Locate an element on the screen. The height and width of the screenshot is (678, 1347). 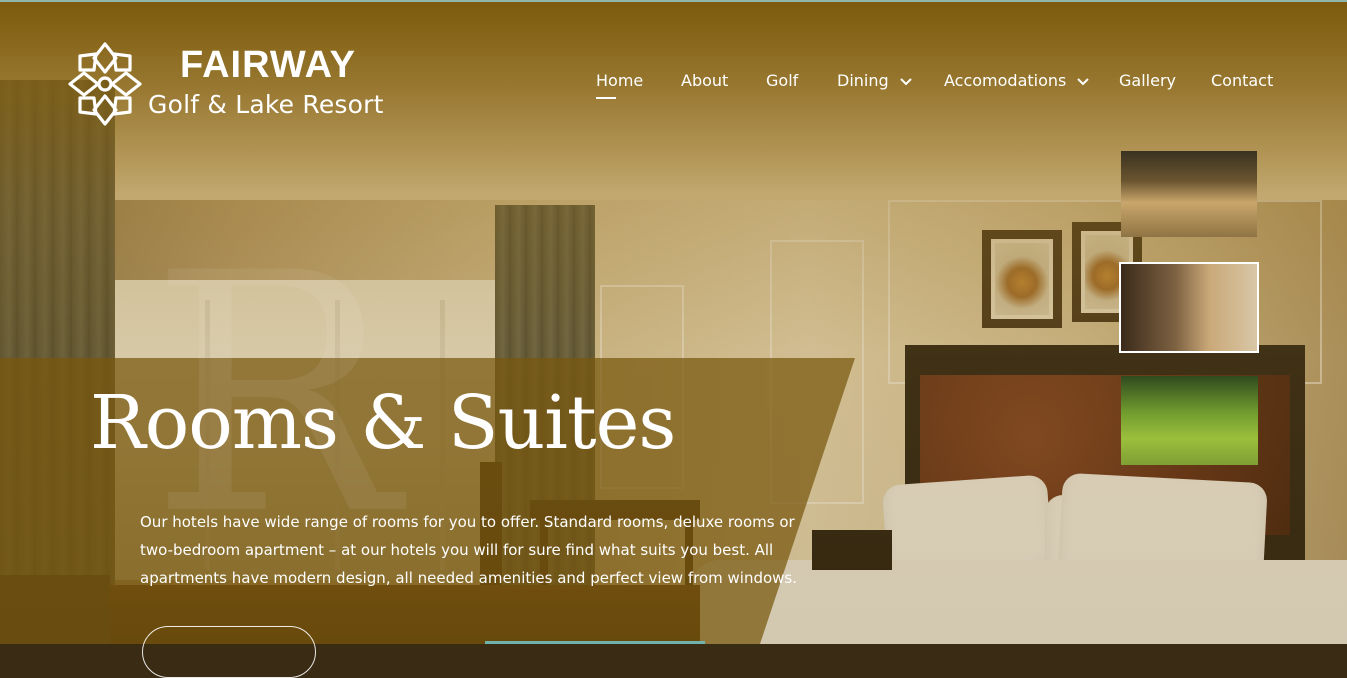
nav-item-accomodations: Accomodations is located at coordinates (1017, 80).